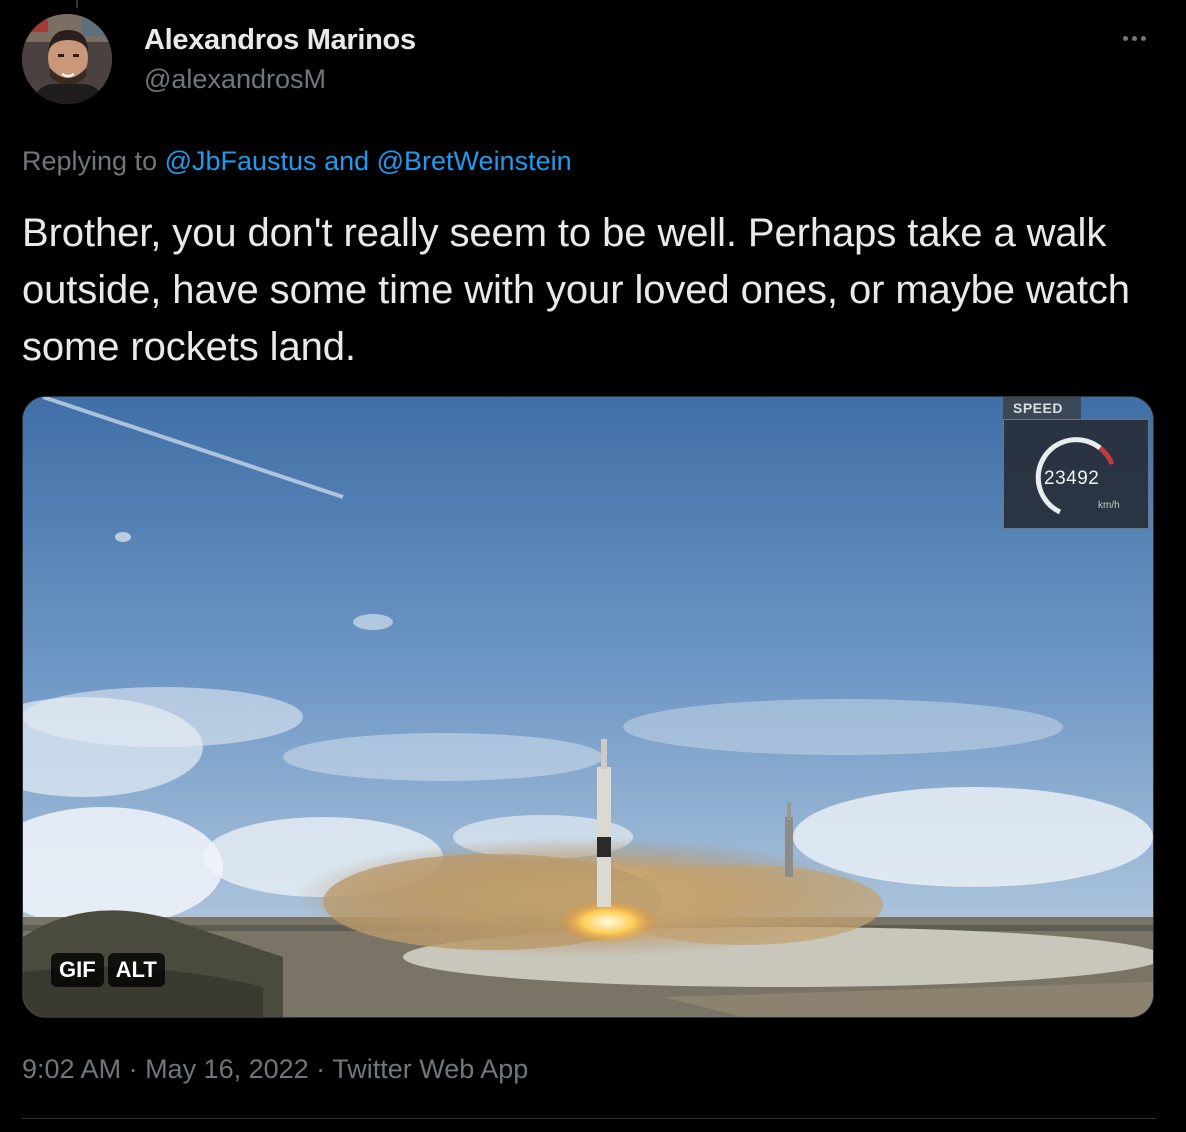  I want to click on mention-link-bretweinstein: @BretWeinstein, so click(474, 161).